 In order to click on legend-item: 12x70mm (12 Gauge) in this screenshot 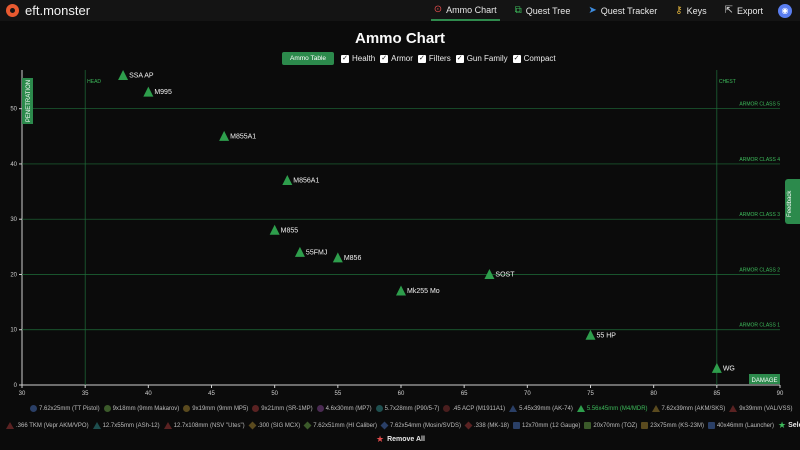, I will do `click(546, 425)`.